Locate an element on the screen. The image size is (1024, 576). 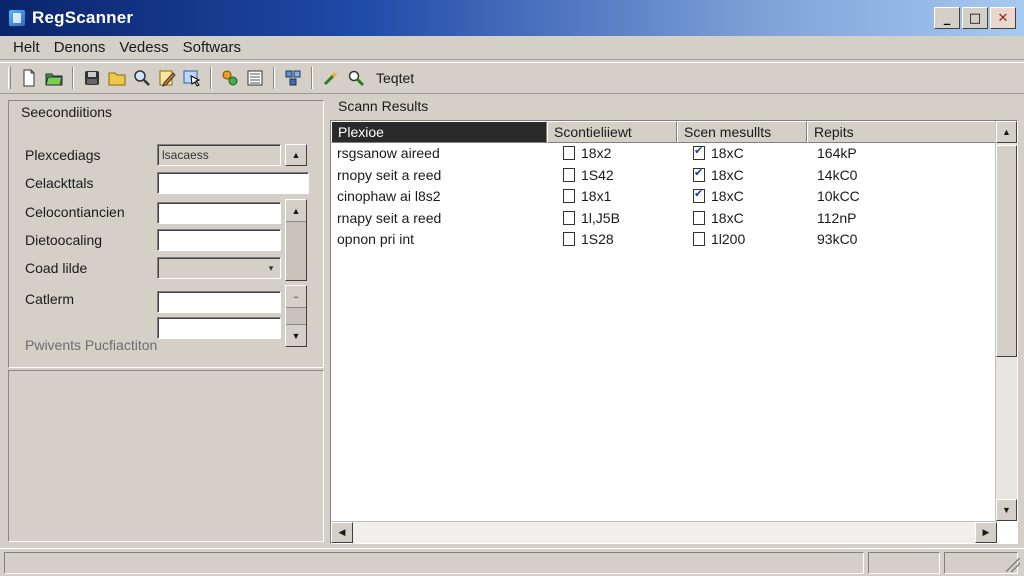
plexcediags-dropdown: lsacaess is located at coordinates (219, 155).